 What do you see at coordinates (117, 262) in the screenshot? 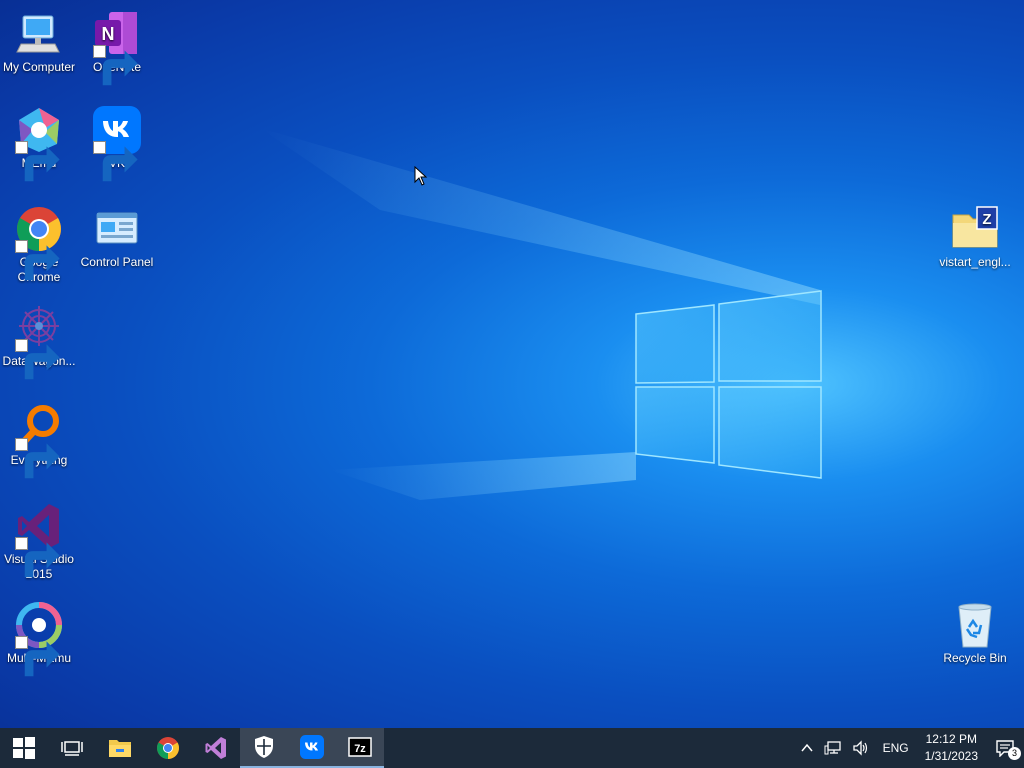
I see `desktop-icon-label: Control Panel` at bounding box center [117, 262].